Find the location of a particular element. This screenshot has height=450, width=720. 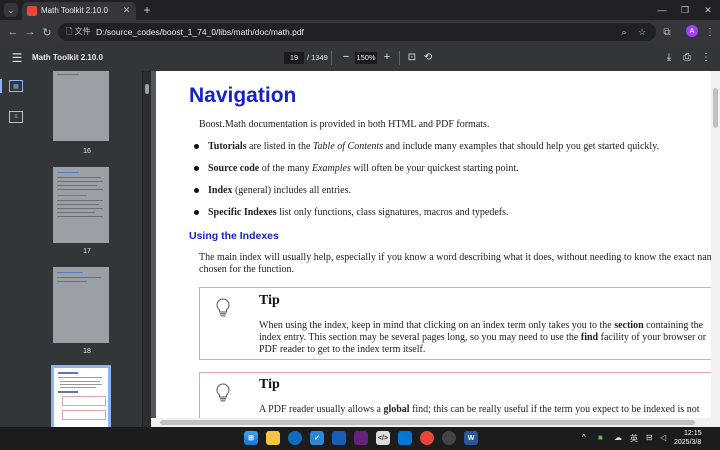

download-icon: ⤓ is located at coordinates (669, 57).